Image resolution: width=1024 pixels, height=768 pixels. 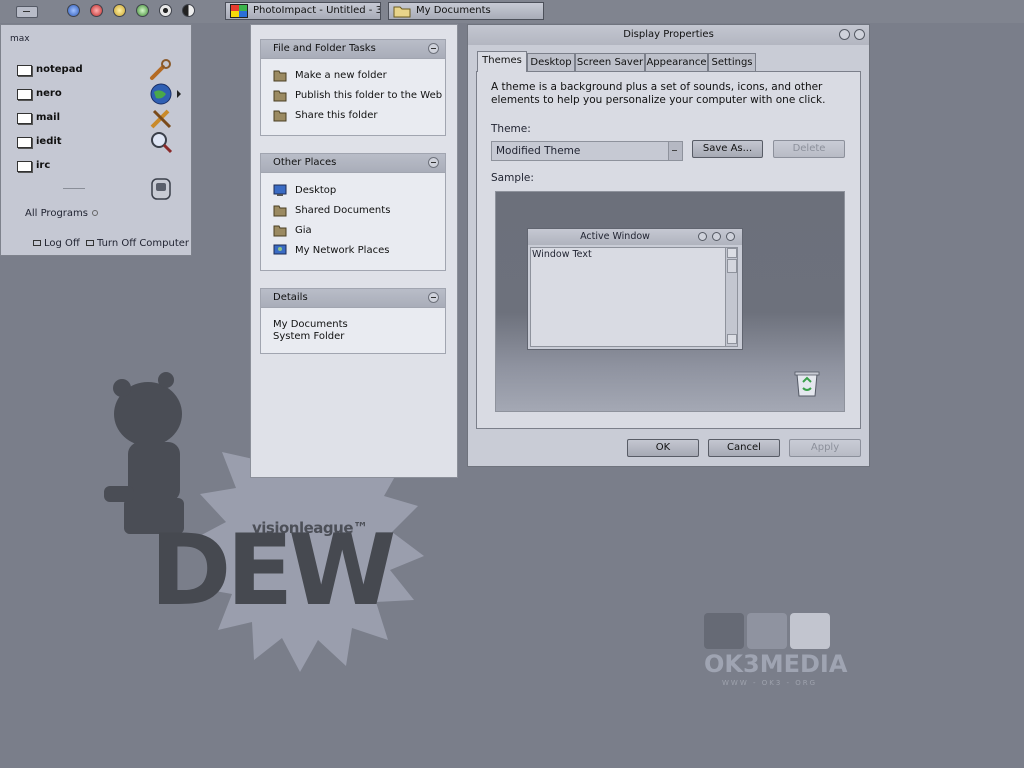 What do you see at coordinates (675, 151) in the screenshot?
I see `chevron-down-icon` at bounding box center [675, 151].